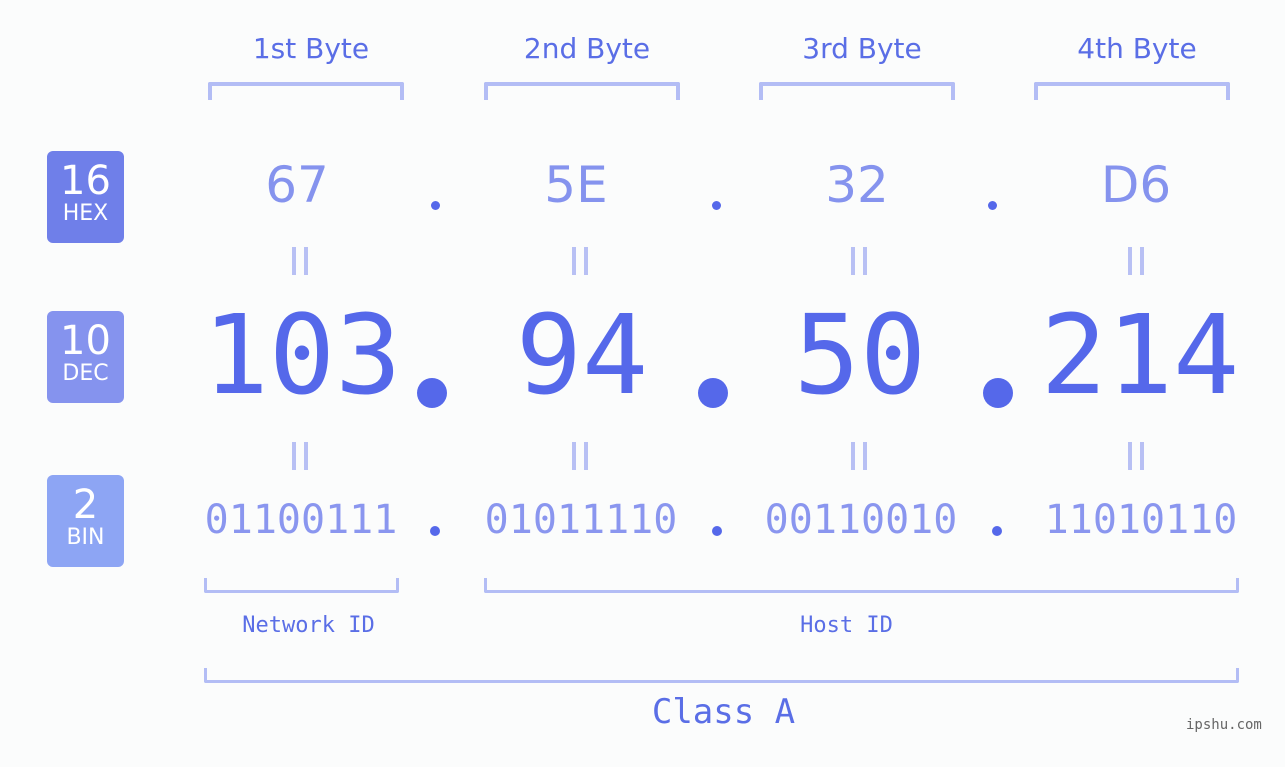 The height and width of the screenshot is (767, 1285). I want to click on dec-value-4: 214, so click(1140, 355).